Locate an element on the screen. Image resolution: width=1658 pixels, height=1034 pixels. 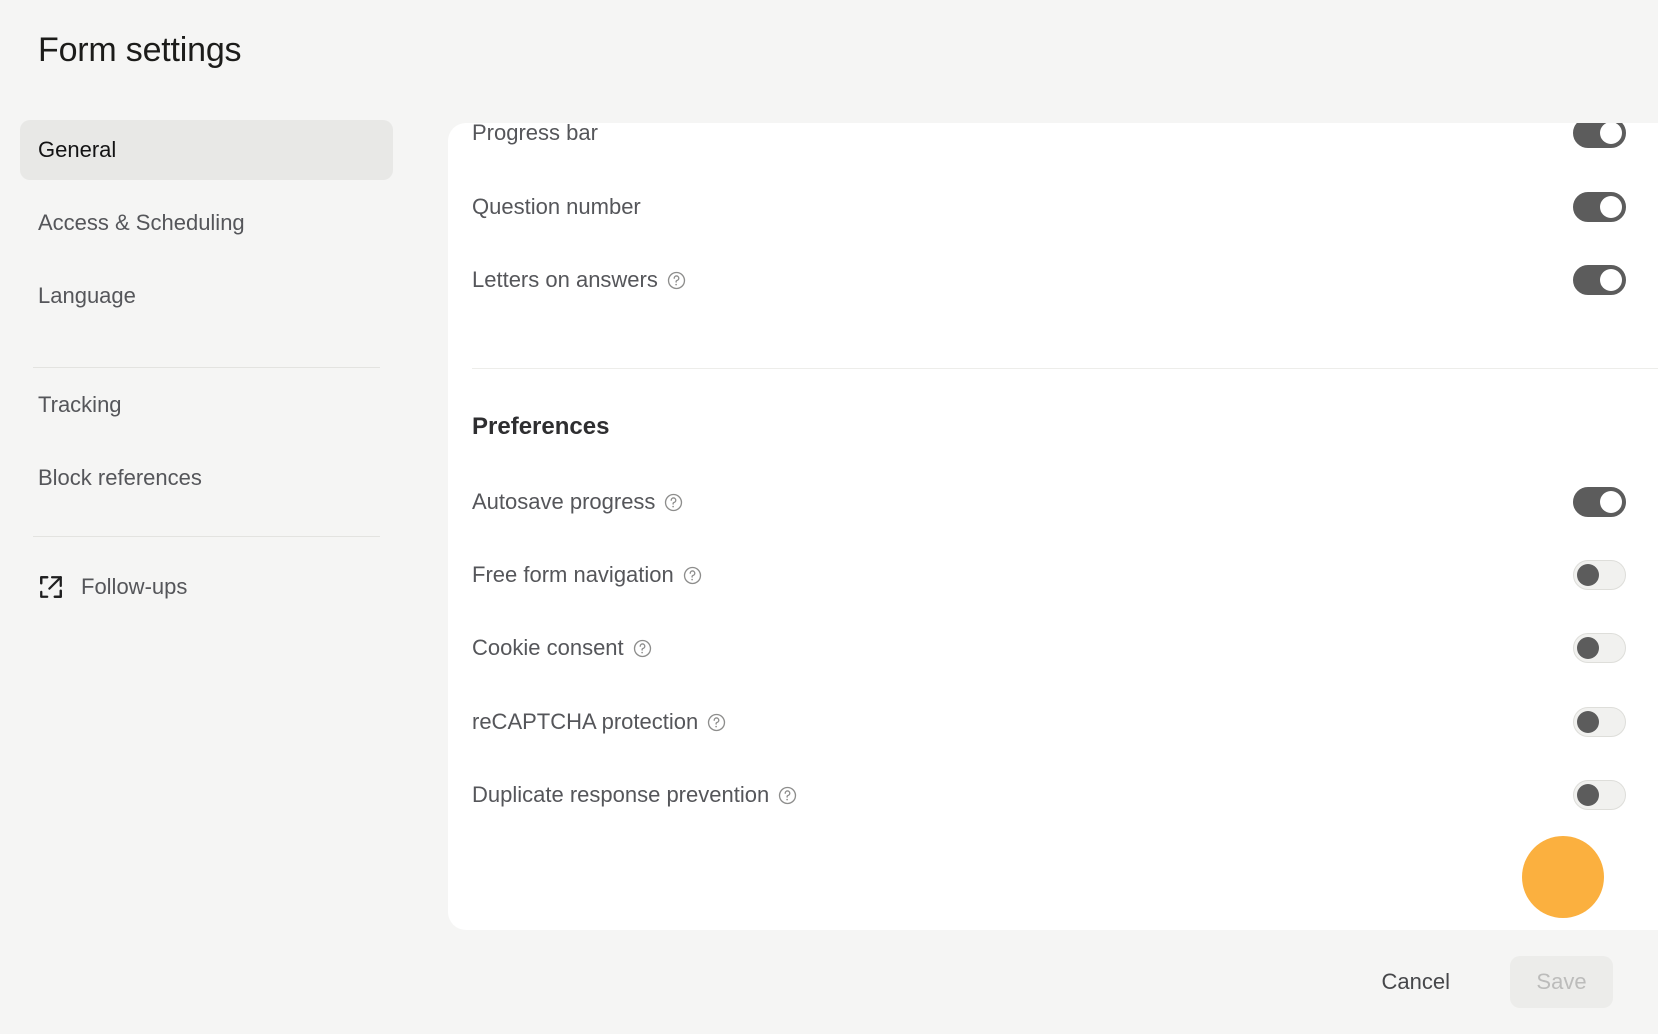
toggle-recaptcha-protection is located at coordinates (1599, 722).